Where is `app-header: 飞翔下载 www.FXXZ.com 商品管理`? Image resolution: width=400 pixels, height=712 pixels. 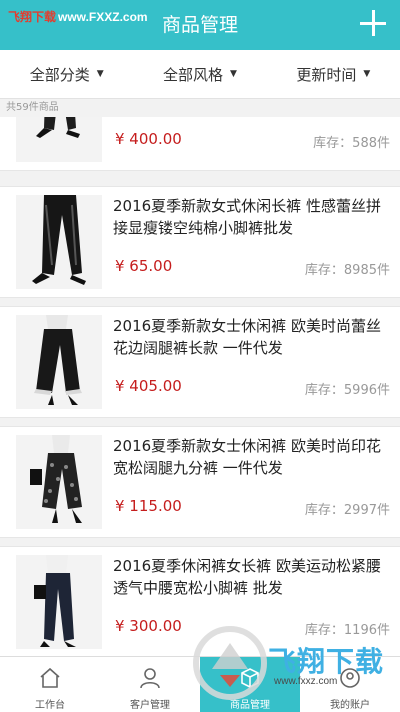 app-header: 飞翔下载 www.FXXZ.com 商品管理 is located at coordinates (200, 25).